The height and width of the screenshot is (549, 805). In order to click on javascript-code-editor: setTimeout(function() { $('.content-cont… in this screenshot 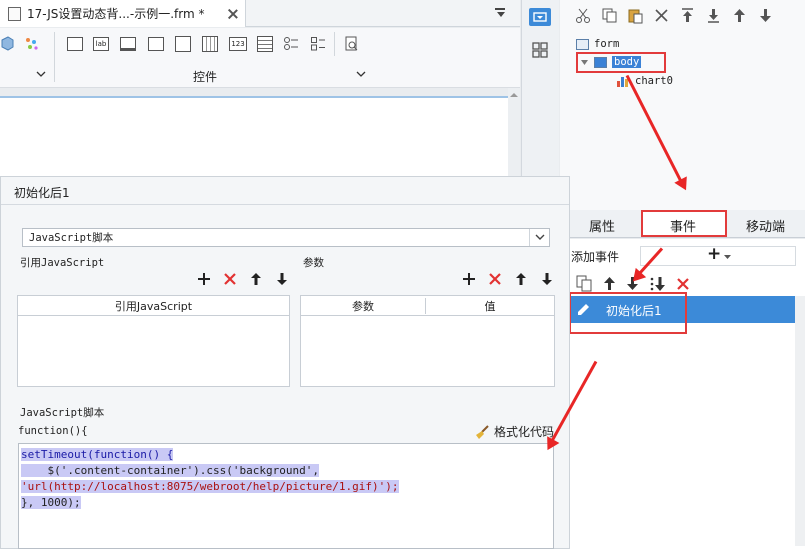, I will do `click(286, 496)`.